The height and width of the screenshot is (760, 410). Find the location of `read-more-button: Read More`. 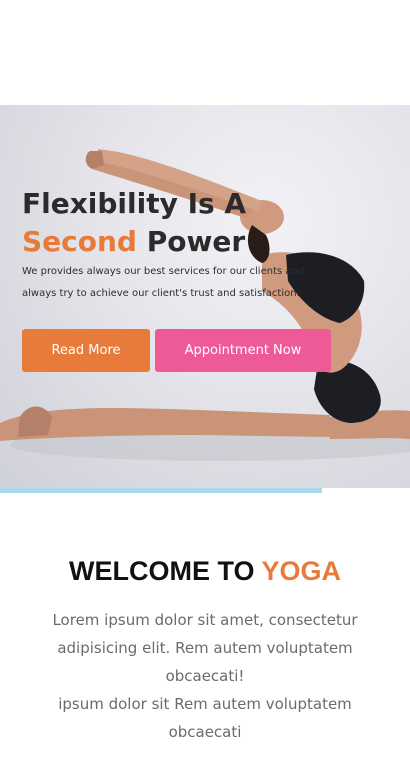

read-more-button: Read More is located at coordinates (86, 350).